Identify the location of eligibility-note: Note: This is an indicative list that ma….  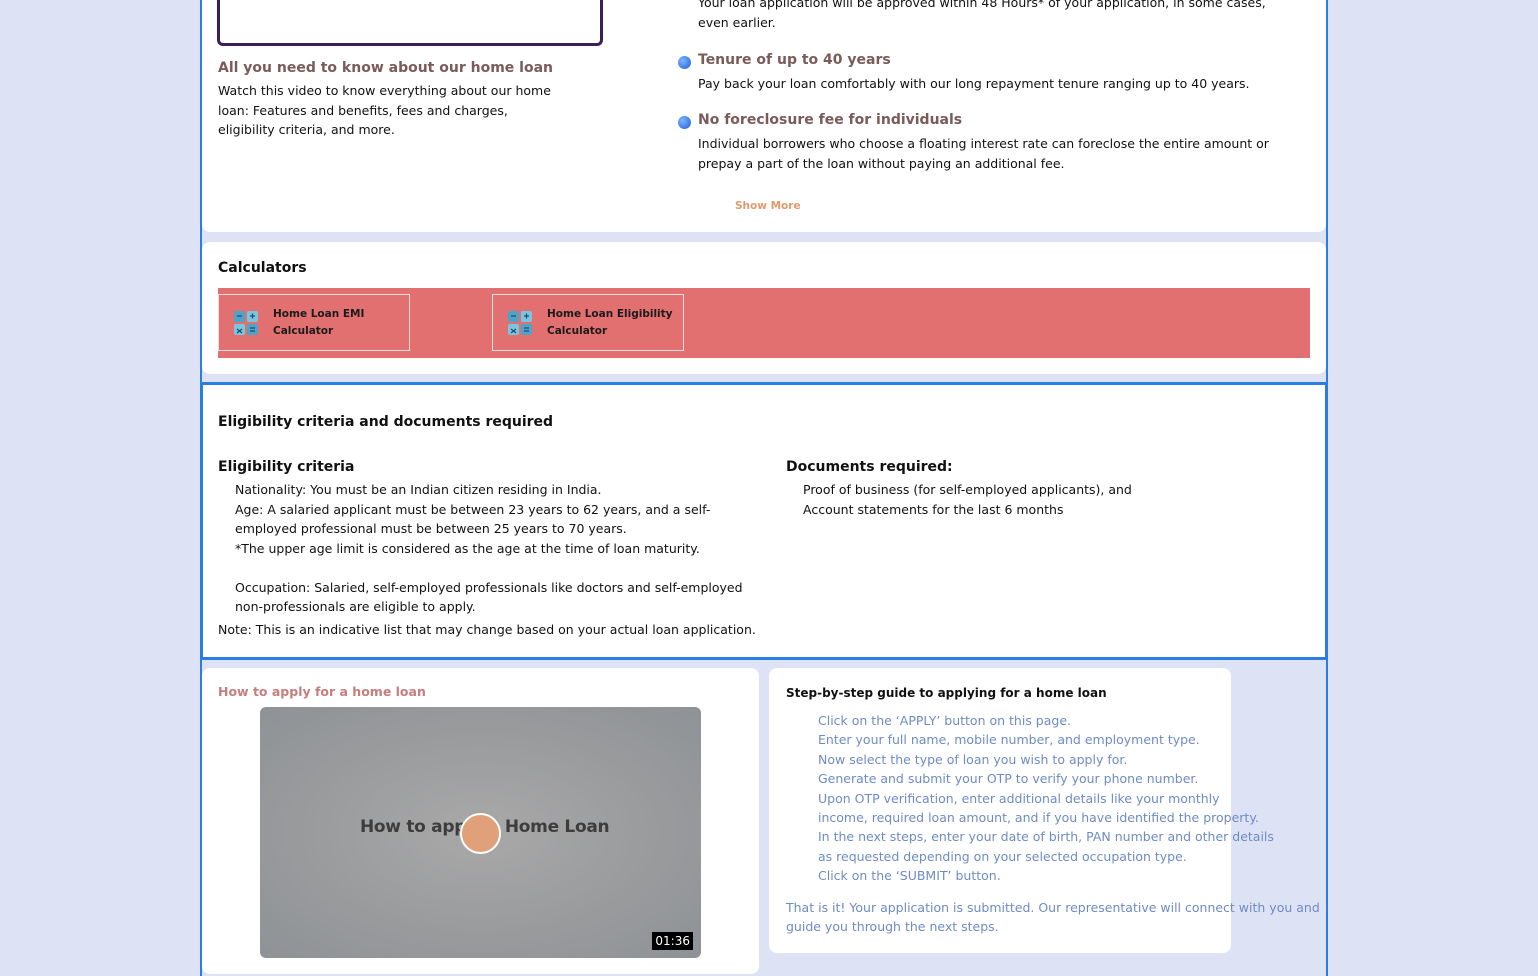
(487, 629).